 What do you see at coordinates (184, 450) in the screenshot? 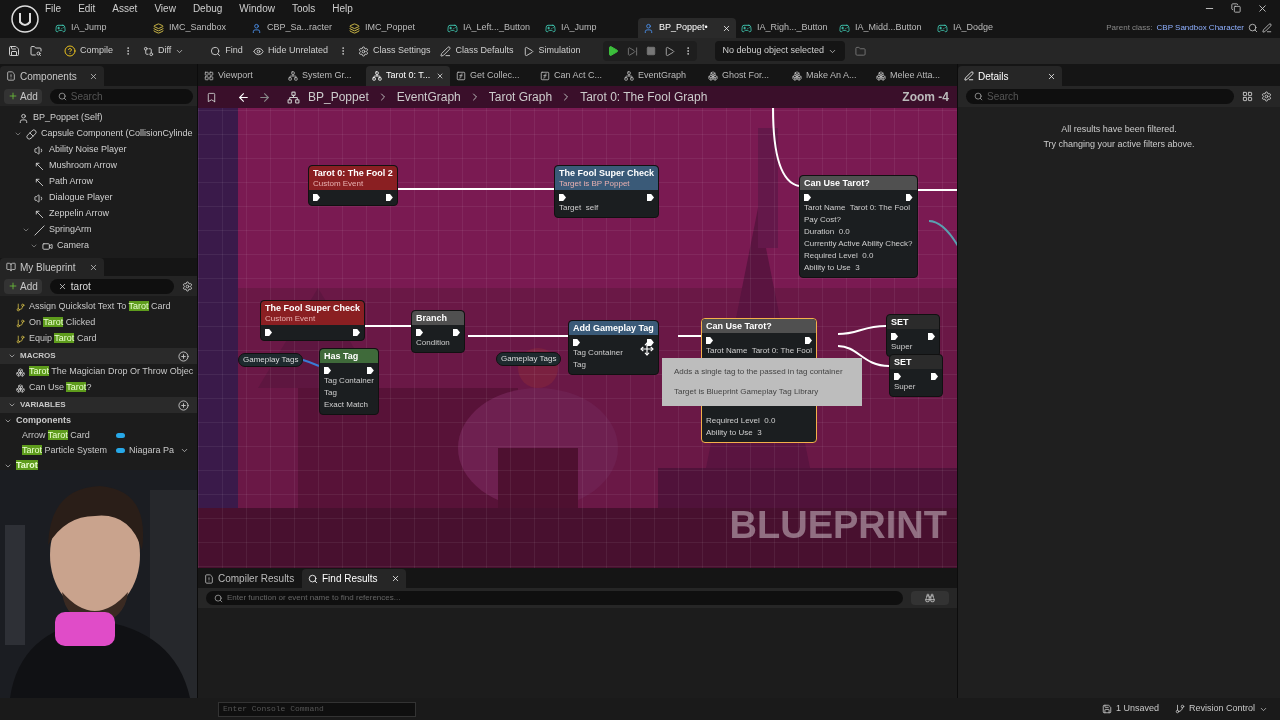
I see `chevron-icon` at bounding box center [184, 450].